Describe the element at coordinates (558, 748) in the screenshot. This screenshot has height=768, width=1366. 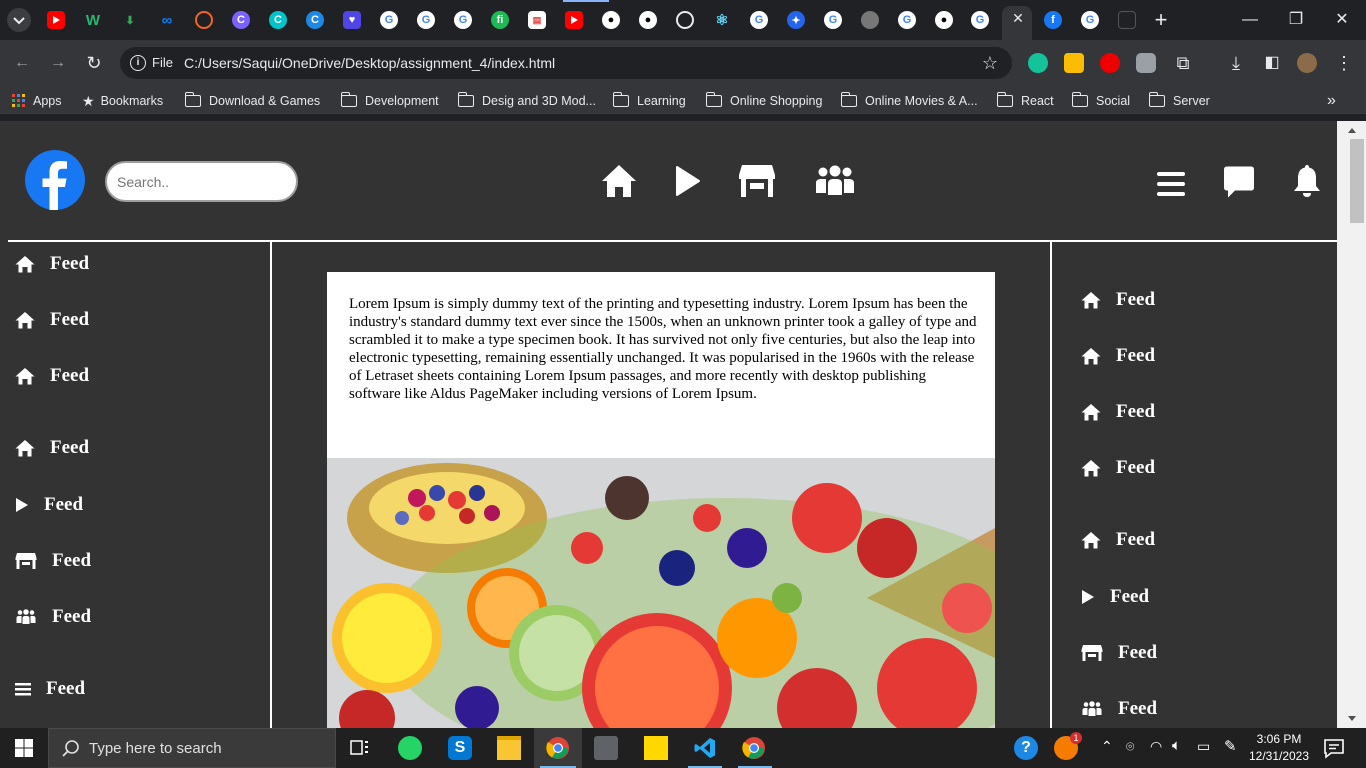
I see `chrome-app-icon` at that location.